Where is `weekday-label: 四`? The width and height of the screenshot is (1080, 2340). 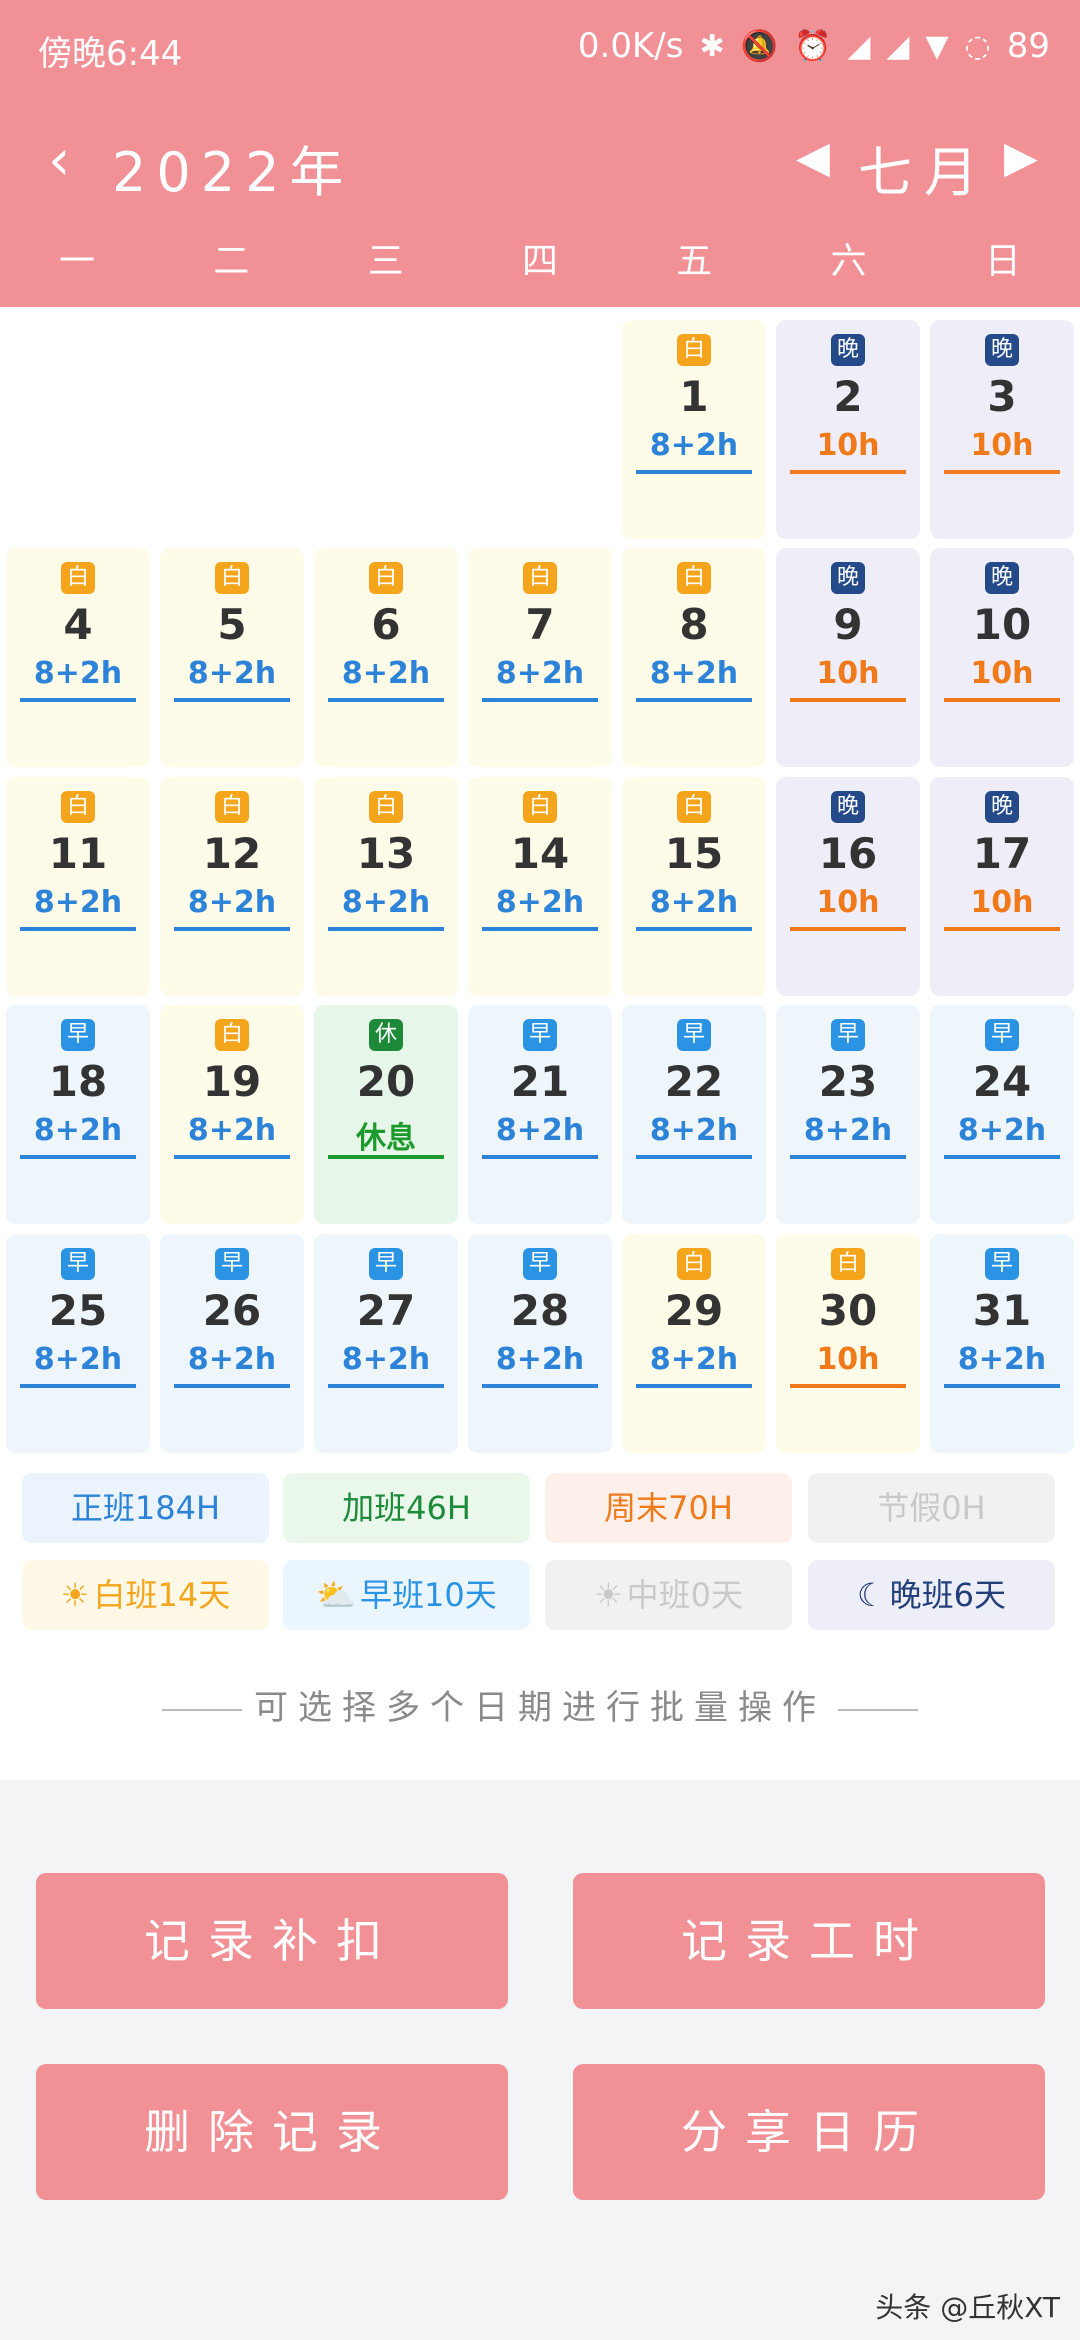 weekday-label: 四 is located at coordinates (539, 261).